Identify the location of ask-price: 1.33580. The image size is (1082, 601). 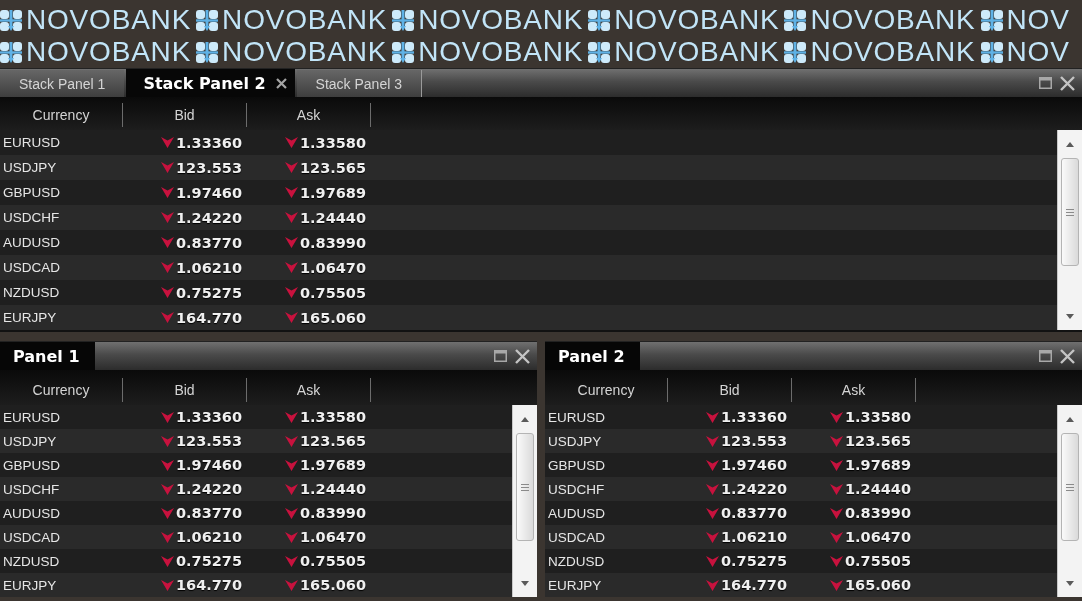
(877, 417).